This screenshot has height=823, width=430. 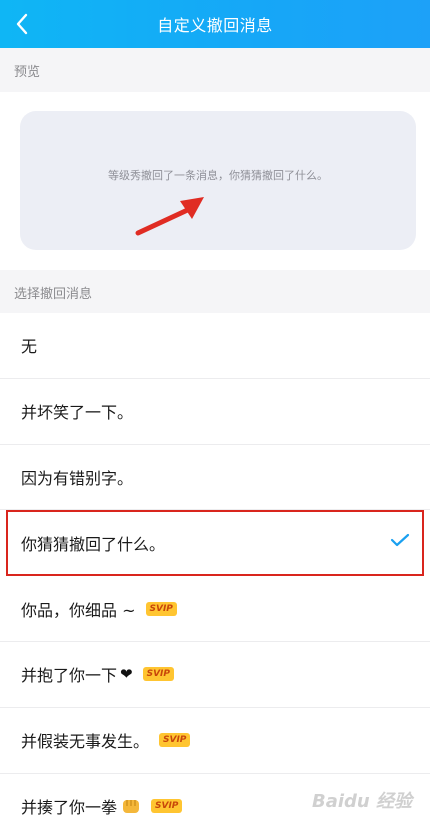 I want to click on option-label: 并假装无事发生。, so click(x=85, y=742).